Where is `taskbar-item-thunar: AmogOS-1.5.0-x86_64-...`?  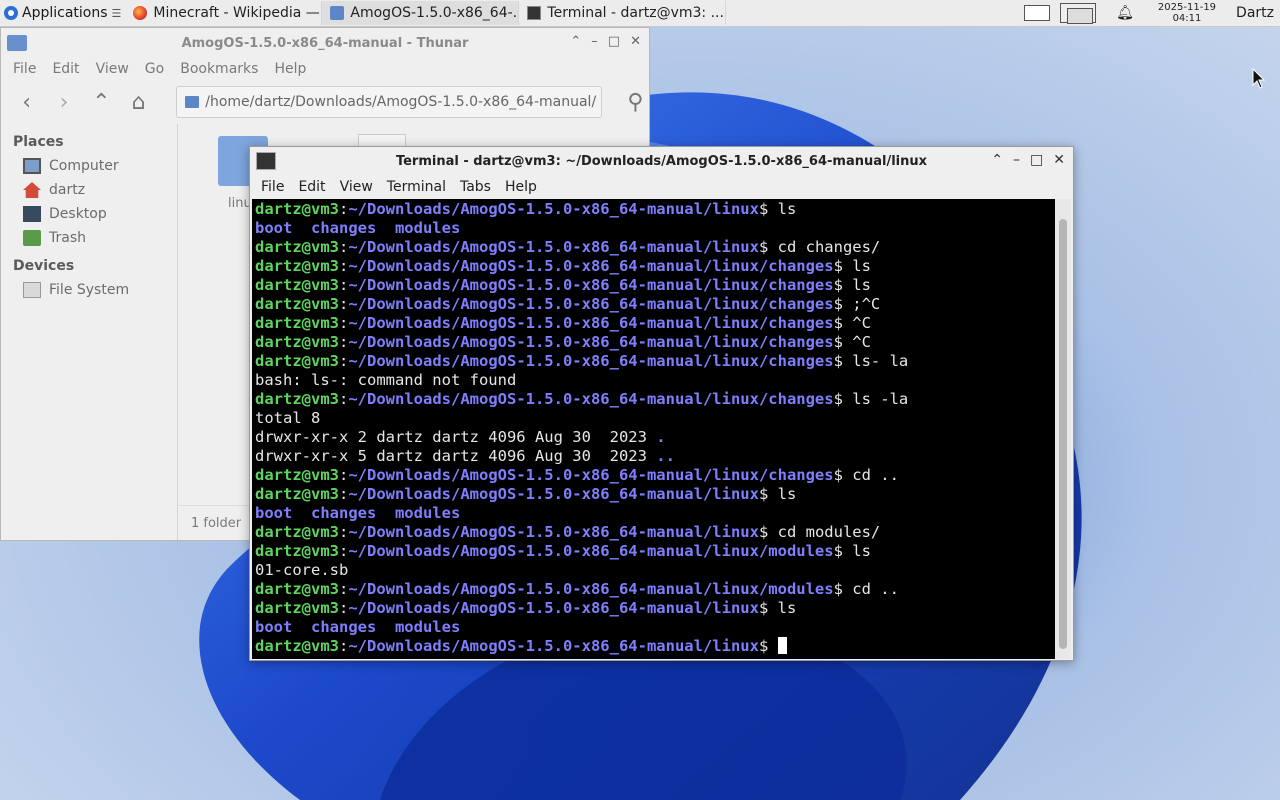
taskbar-item-thunar: AmogOS-1.5.0-x86_64-... is located at coordinates (421, 13).